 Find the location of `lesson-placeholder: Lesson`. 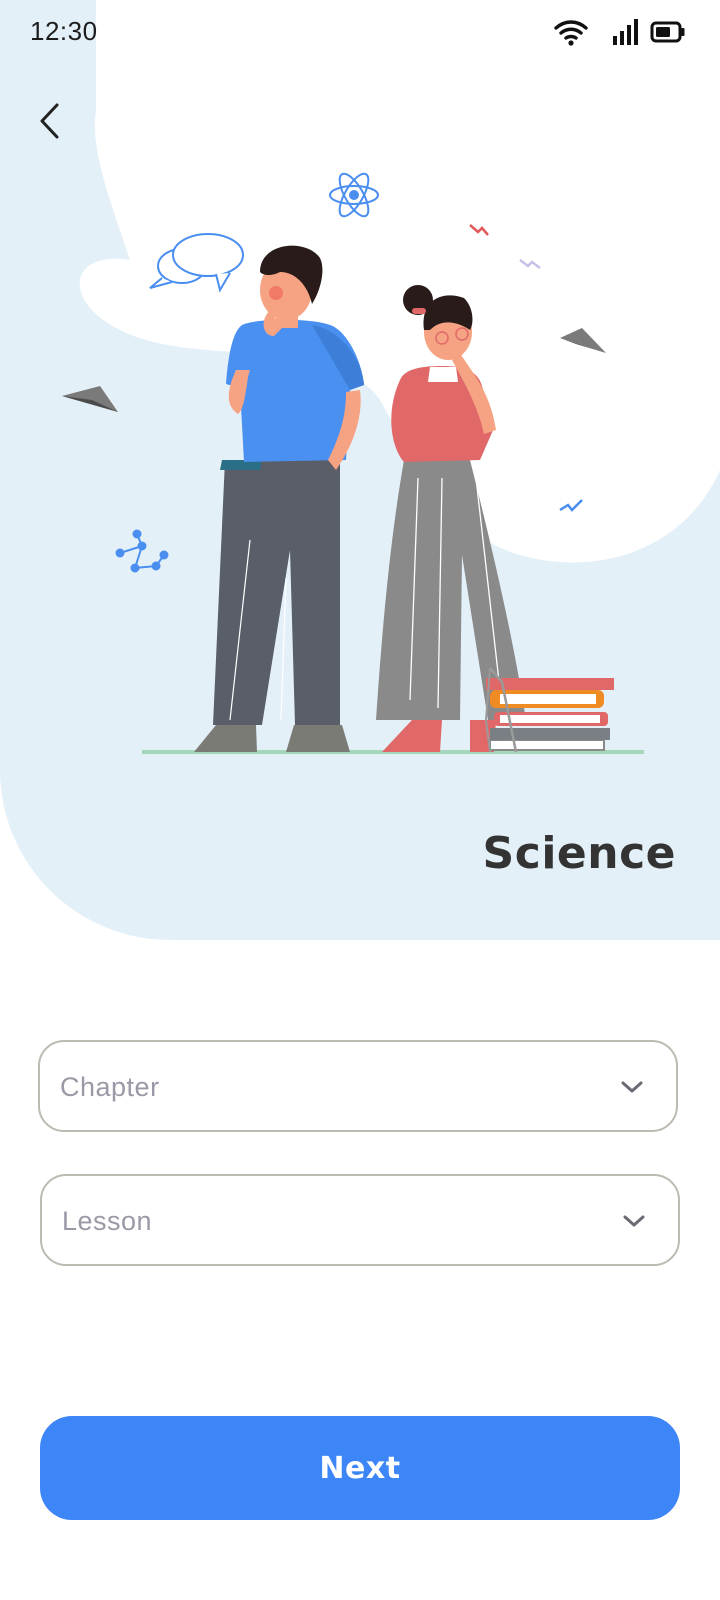

lesson-placeholder: Lesson is located at coordinates (107, 1221).